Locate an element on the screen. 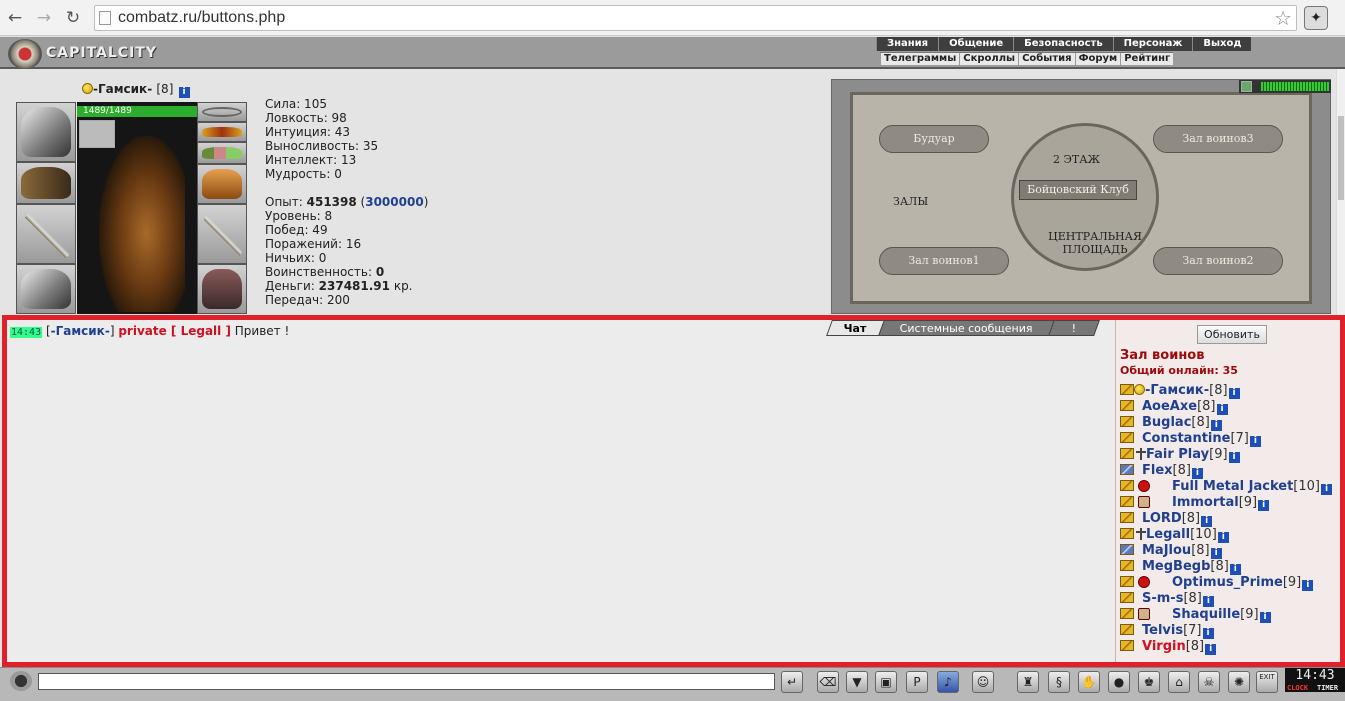 This screenshot has width=1345, height=701. send-icon: ↵ is located at coordinates (792, 682).